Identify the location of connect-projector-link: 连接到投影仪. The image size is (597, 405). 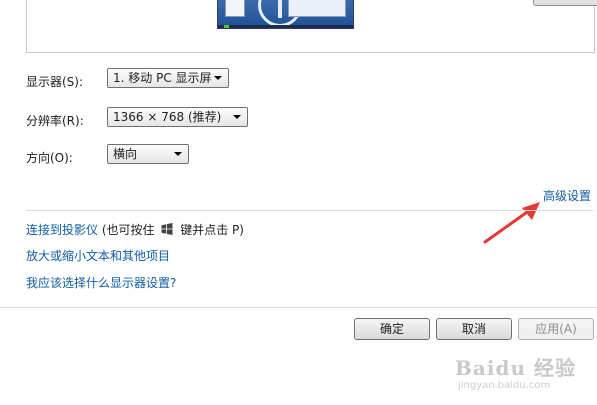
(62, 230).